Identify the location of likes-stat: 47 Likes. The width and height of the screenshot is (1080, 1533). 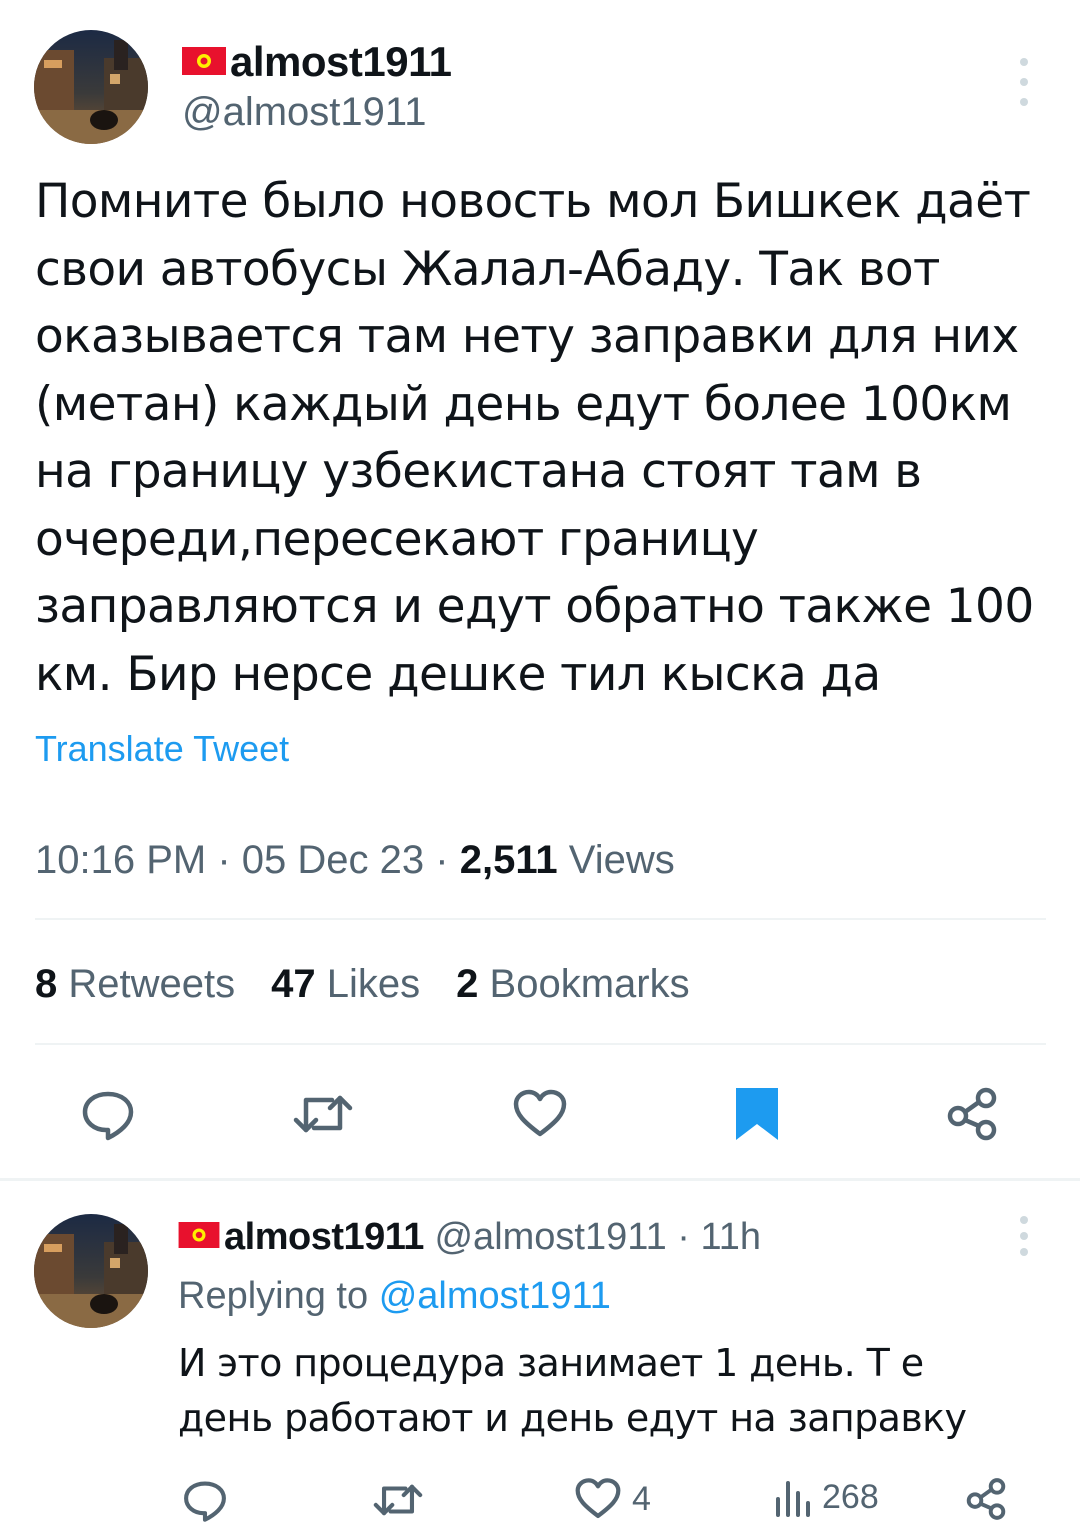
(345, 984).